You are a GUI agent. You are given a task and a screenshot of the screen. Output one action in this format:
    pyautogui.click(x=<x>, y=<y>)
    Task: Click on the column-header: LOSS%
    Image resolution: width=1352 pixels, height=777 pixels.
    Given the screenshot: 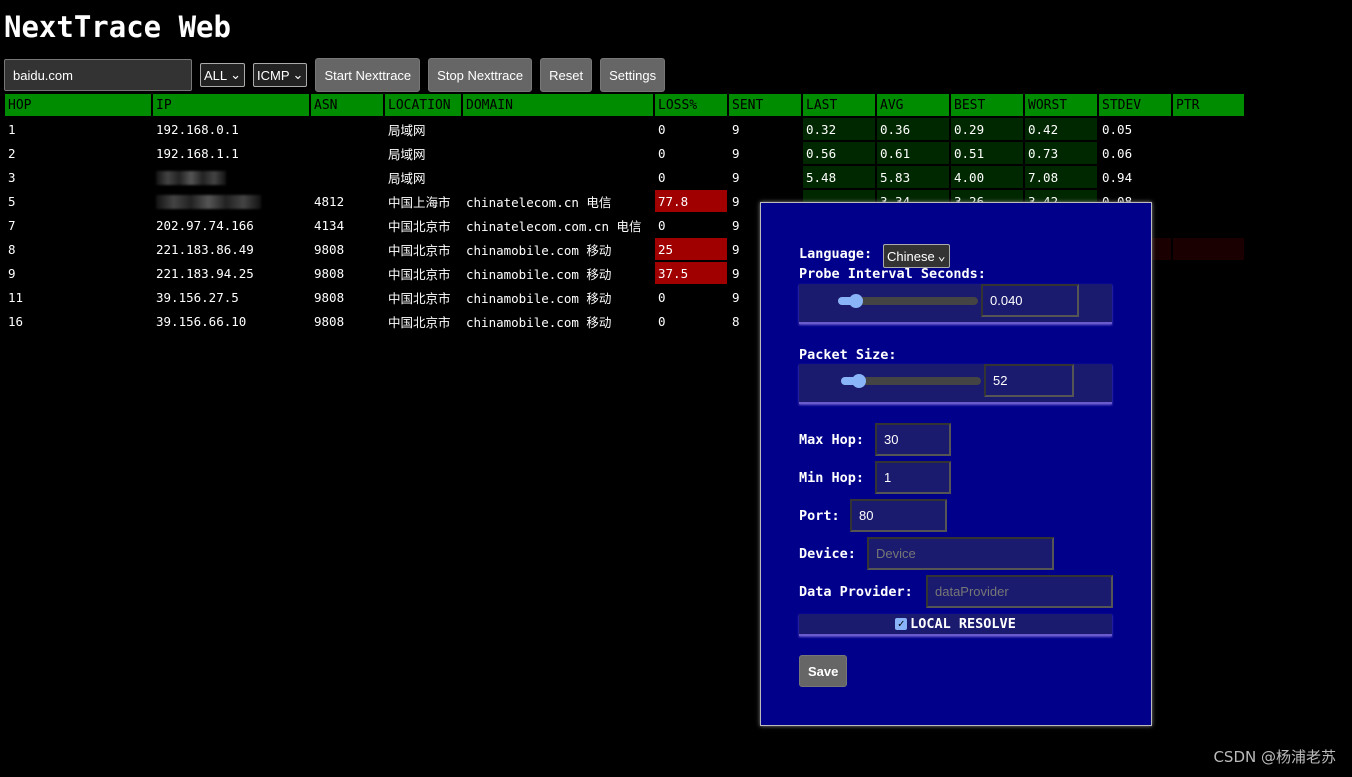 What is the action you would take?
    pyautogui.click(x=691, y=105)
    